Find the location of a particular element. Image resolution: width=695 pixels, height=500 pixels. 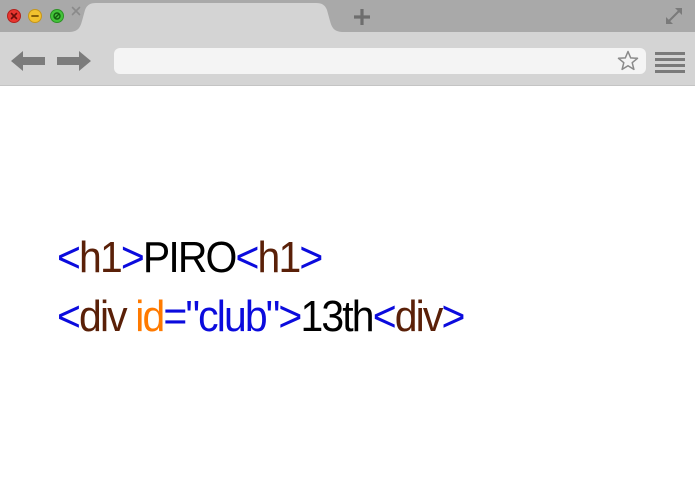

star-icon is located at coordinates (628, 61).